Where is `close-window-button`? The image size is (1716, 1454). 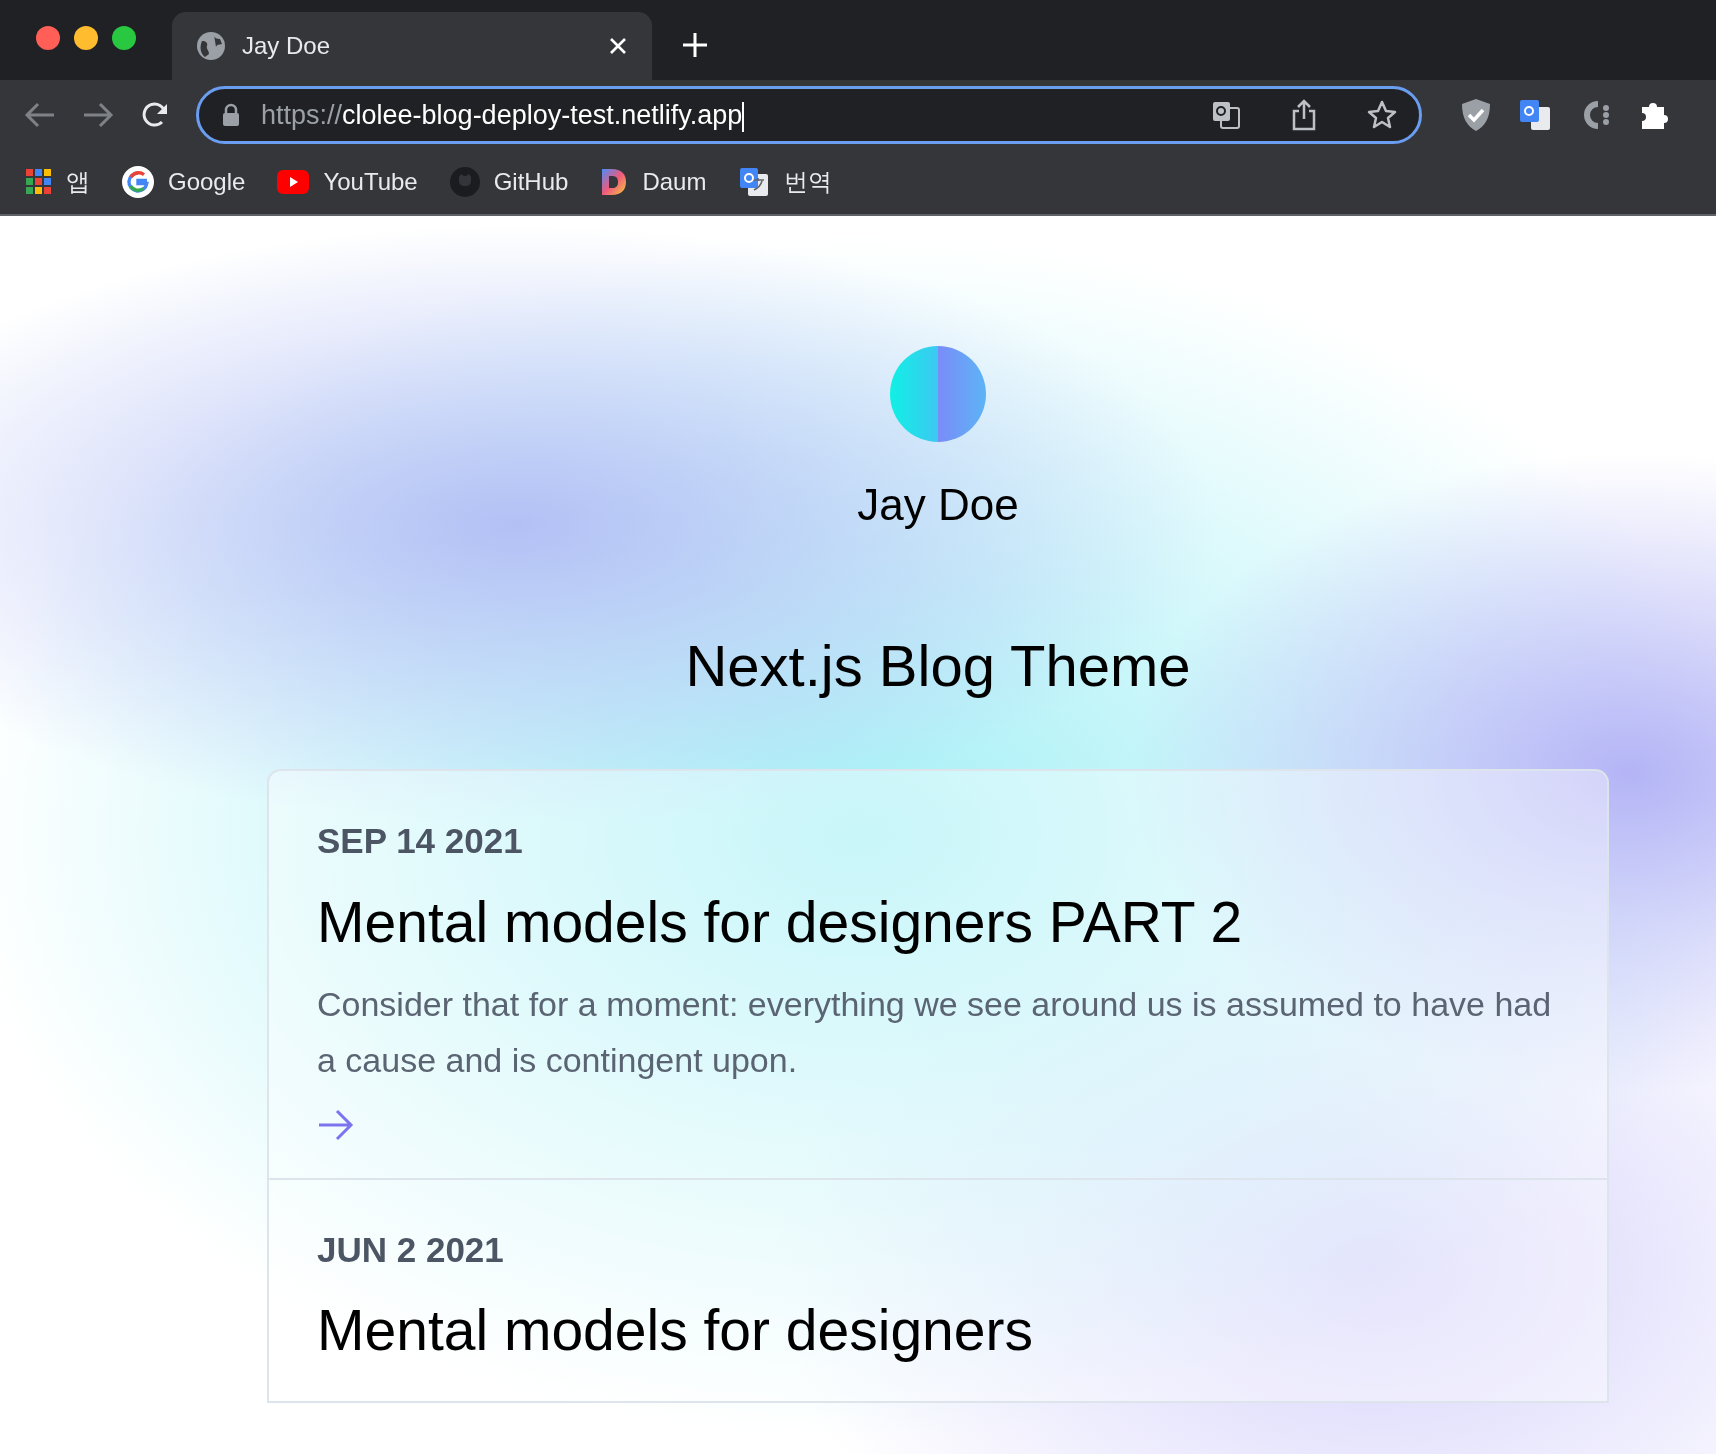 close-window-button is located at coordinates (48, 38).